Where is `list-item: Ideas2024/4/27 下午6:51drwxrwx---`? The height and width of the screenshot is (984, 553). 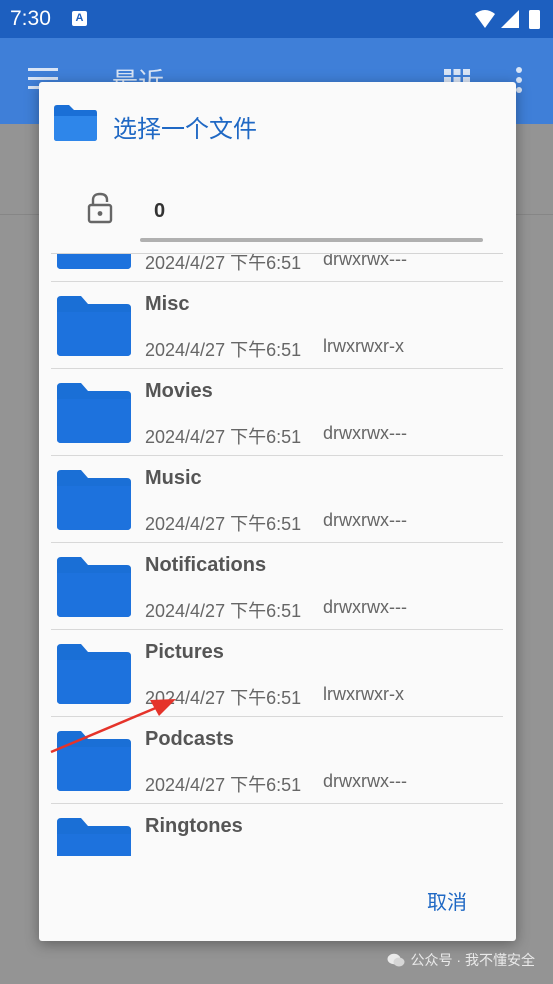
list-item: Ideas2024/4/27 下午6:51drwxrwx--- is located at coordinates (277, 267).